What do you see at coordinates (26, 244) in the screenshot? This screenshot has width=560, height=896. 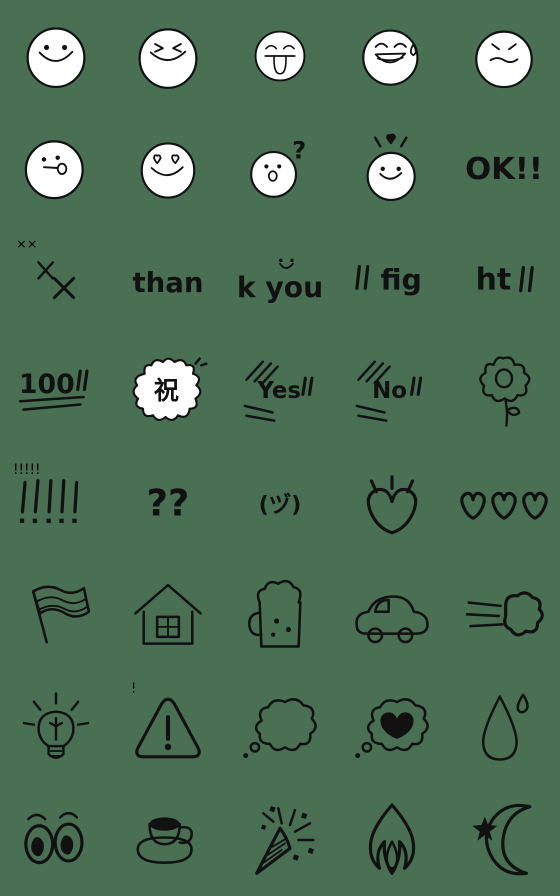 I see `x-mark-text: ××` at bounding box center [26, 244].